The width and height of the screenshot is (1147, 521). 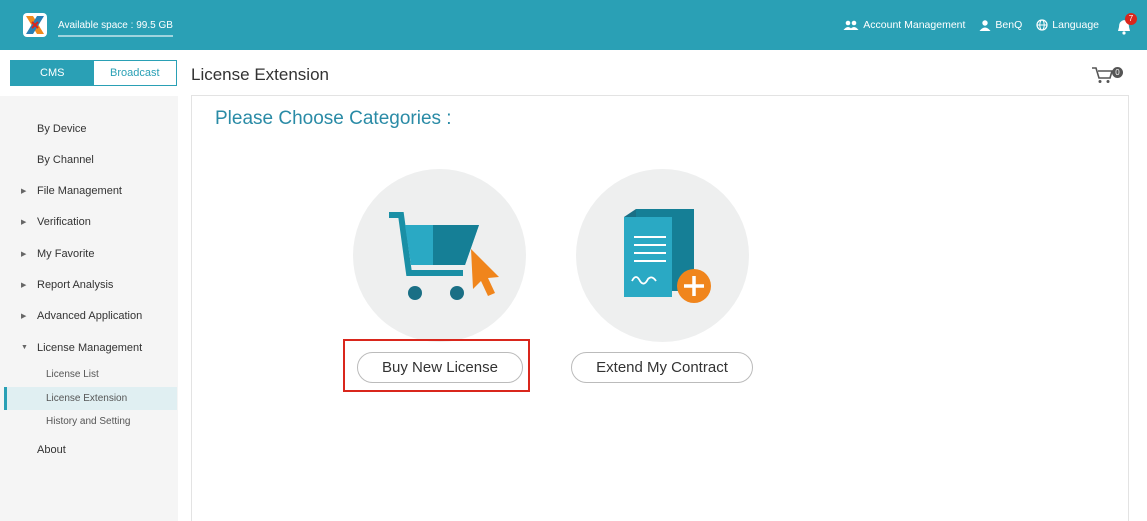 What do you see at coordinates (86, 398) in the screenshot?
I see `sidebar-subitem-license-extension: License Extension` at bounding box center [86, 398].